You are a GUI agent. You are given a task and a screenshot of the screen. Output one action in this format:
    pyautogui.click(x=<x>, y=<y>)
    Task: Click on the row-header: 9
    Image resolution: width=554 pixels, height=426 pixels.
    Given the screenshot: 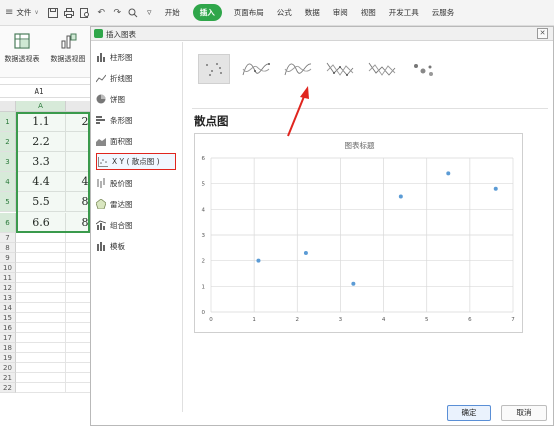 What is the action you would take?
    pyautogui.click(x=8, y=257)
    